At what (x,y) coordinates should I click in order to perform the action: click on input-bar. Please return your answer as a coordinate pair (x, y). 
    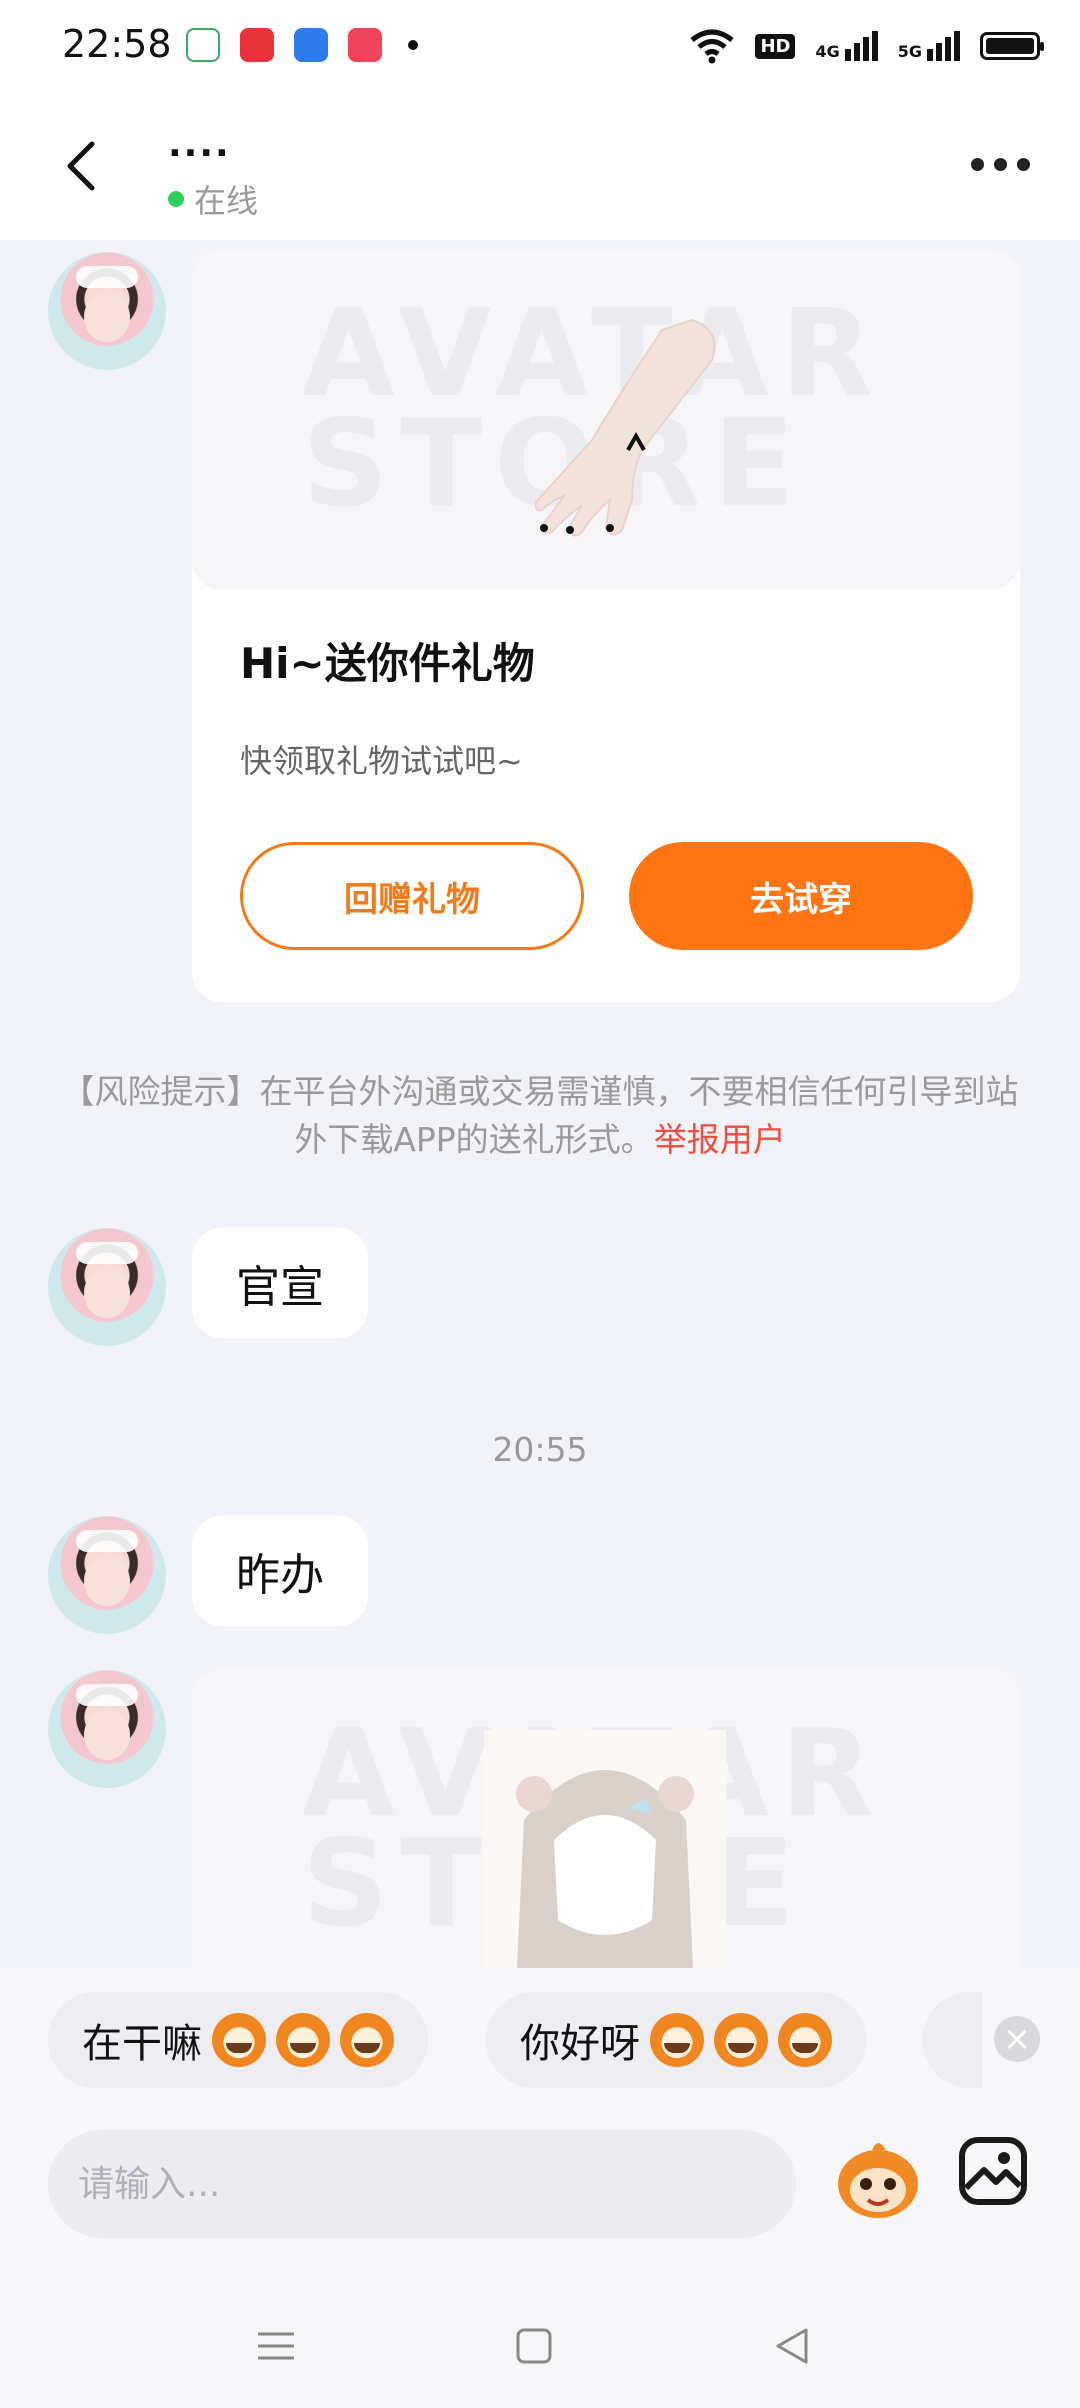
    Looking at the image, I should click on (540, 2183).